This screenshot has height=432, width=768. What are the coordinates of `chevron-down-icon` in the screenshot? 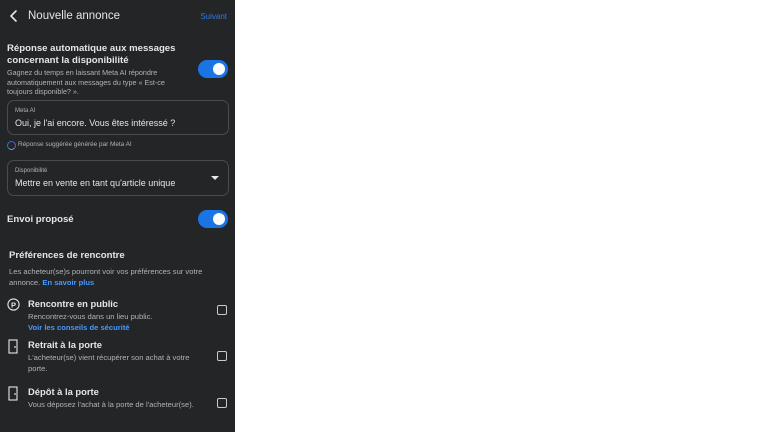 It's located at (215, 178).